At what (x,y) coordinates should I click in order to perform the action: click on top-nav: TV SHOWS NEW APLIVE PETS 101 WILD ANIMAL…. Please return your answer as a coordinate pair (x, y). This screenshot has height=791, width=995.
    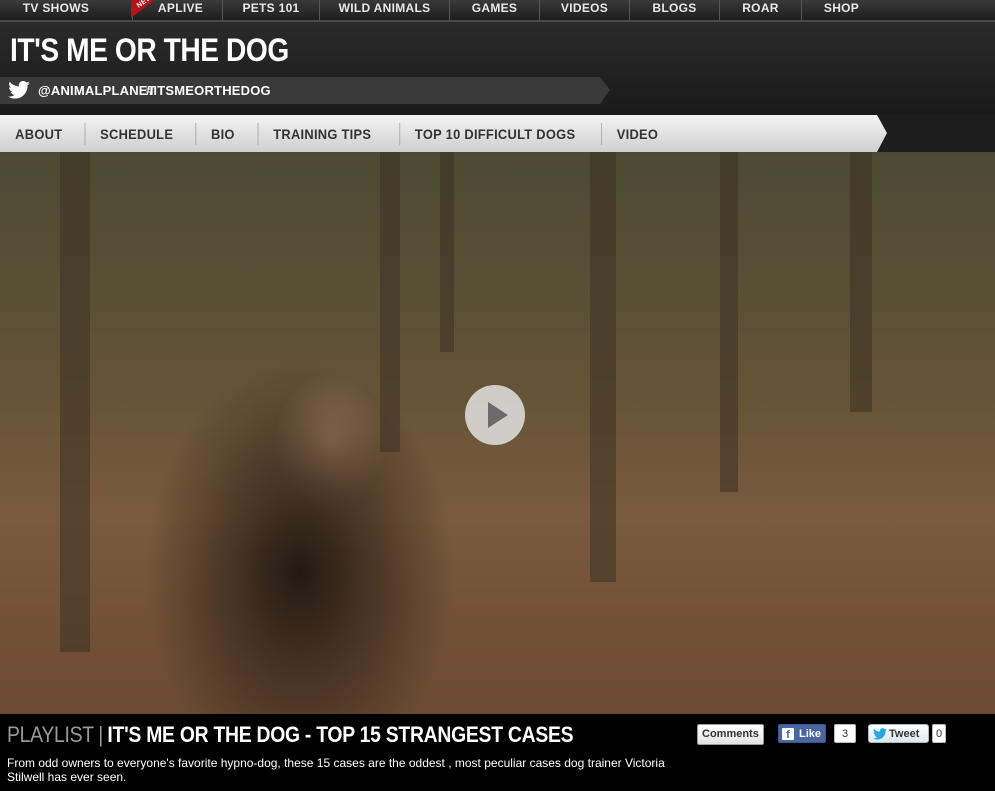
    Looking at the image, I should click on (497, 11).